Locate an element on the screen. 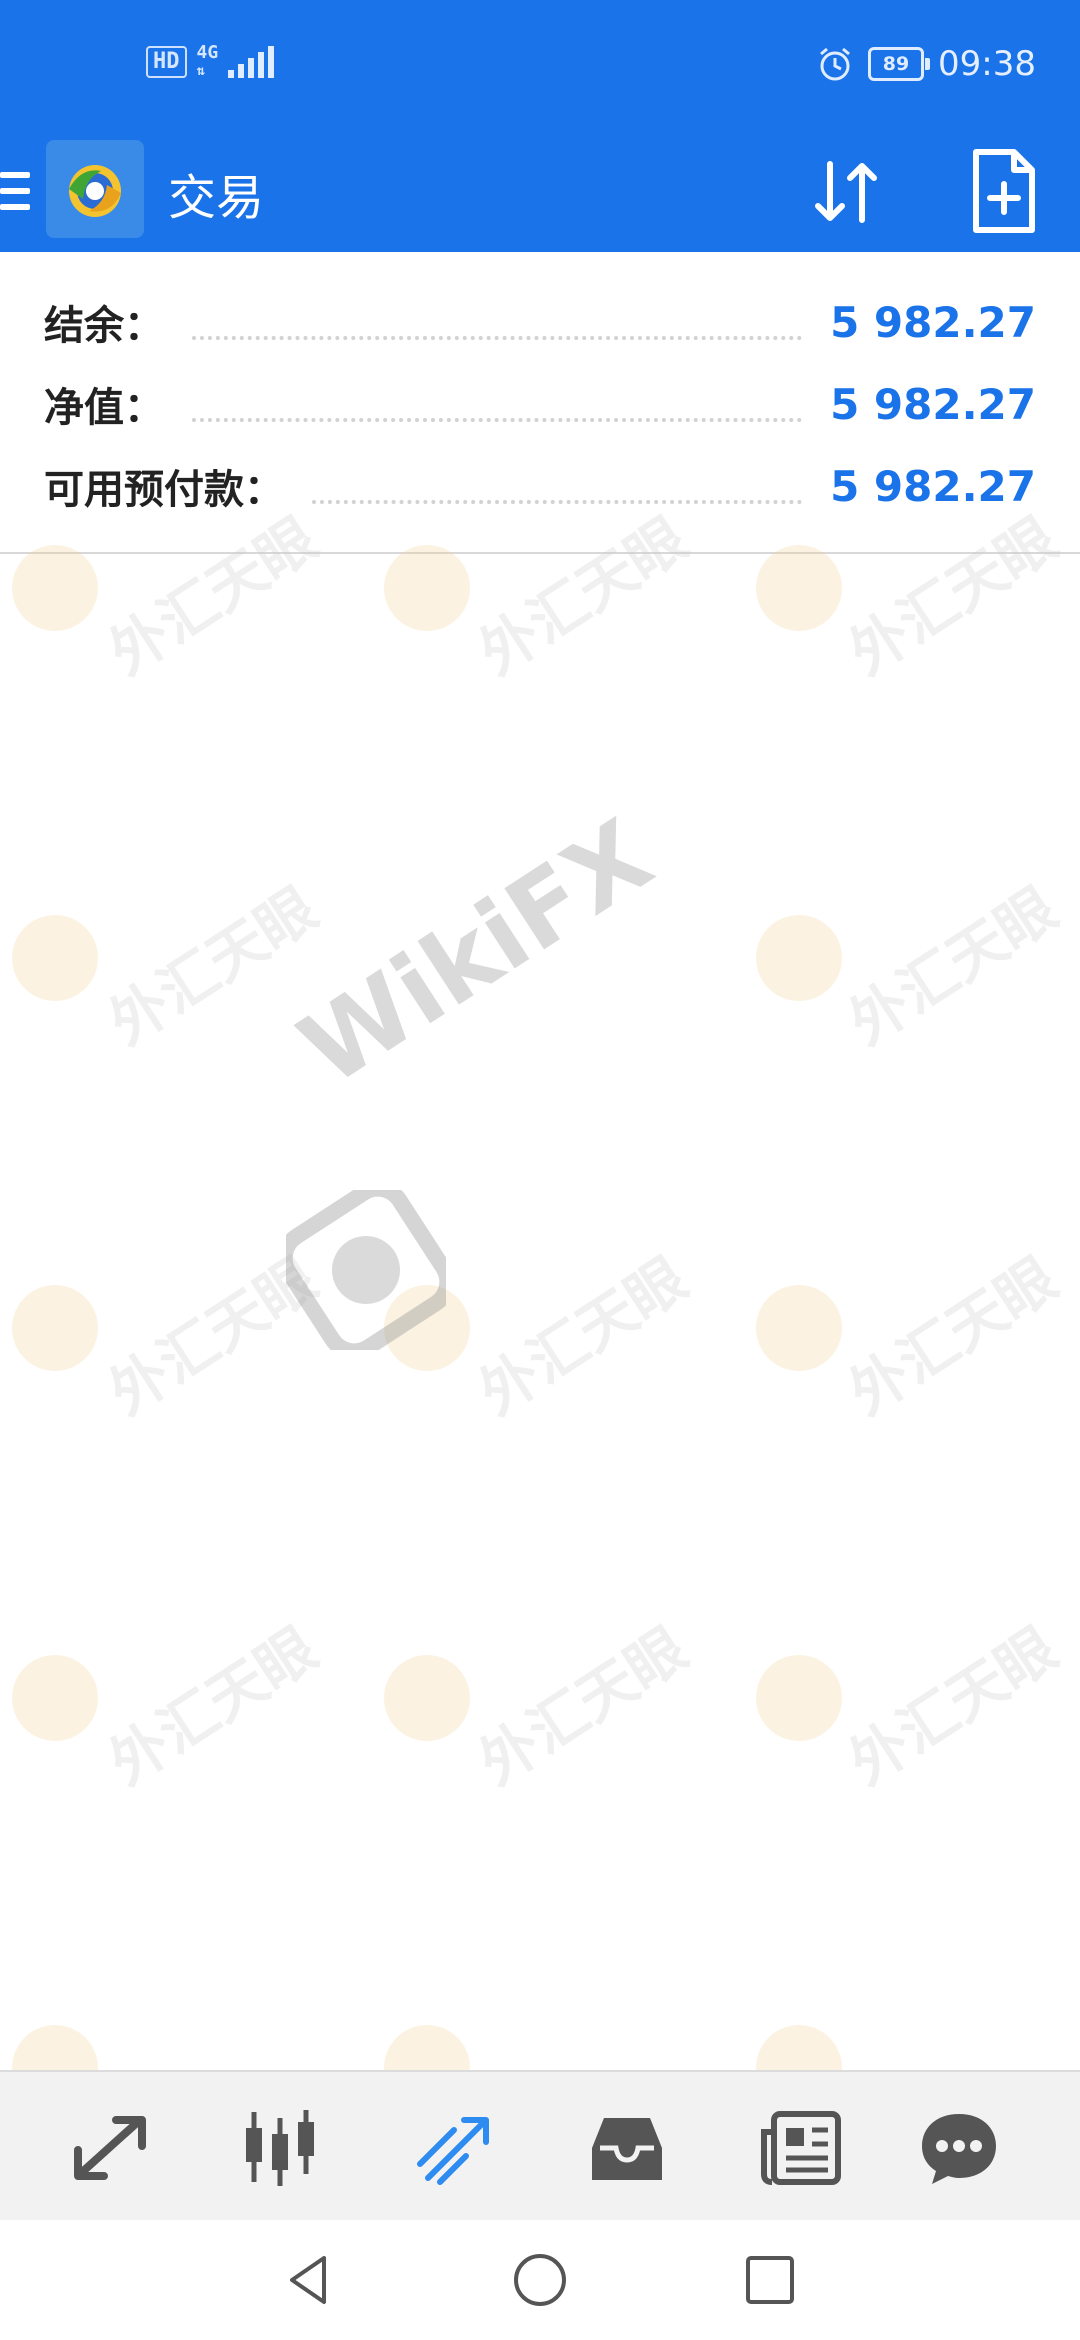 This screenshot has height=2340, width=1080. status-left-group: HD 4G ⇅ is located at coordinates (210, 62).